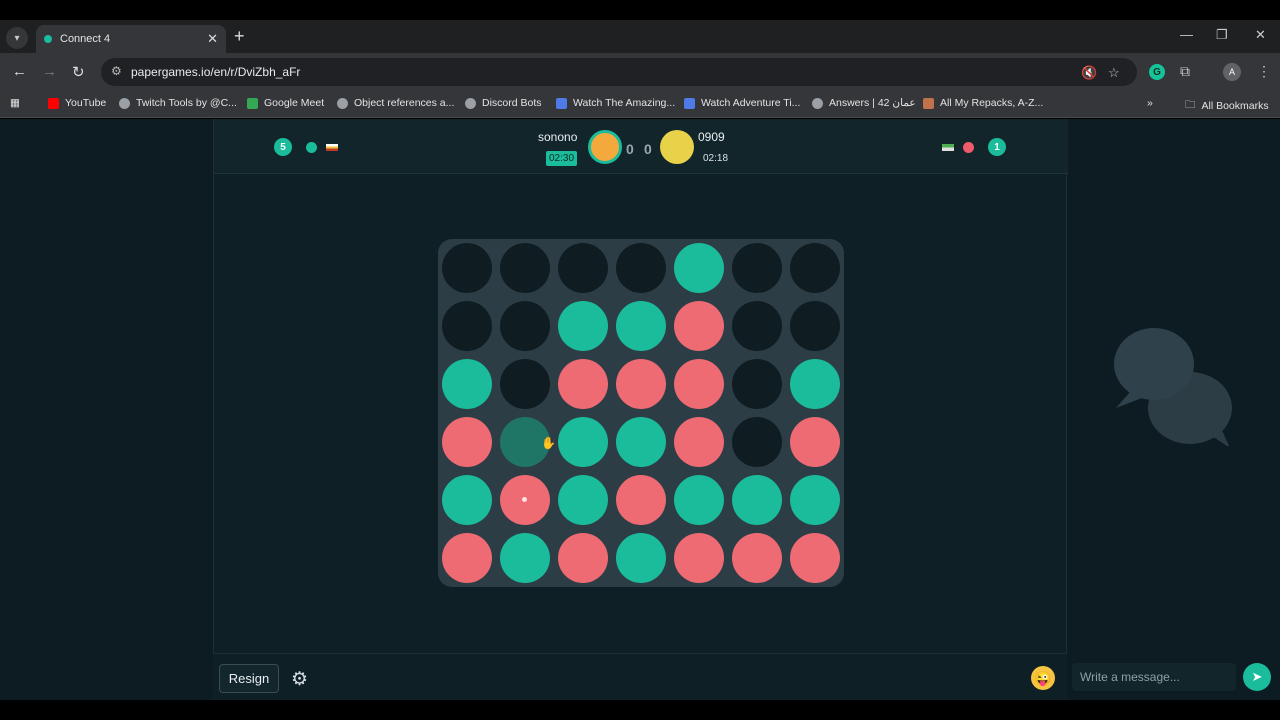  What do you see at coordinates (77, 103) in the screenshot?
I see `bookmark-youtube: YouTube` at bounding box center [77, 103].